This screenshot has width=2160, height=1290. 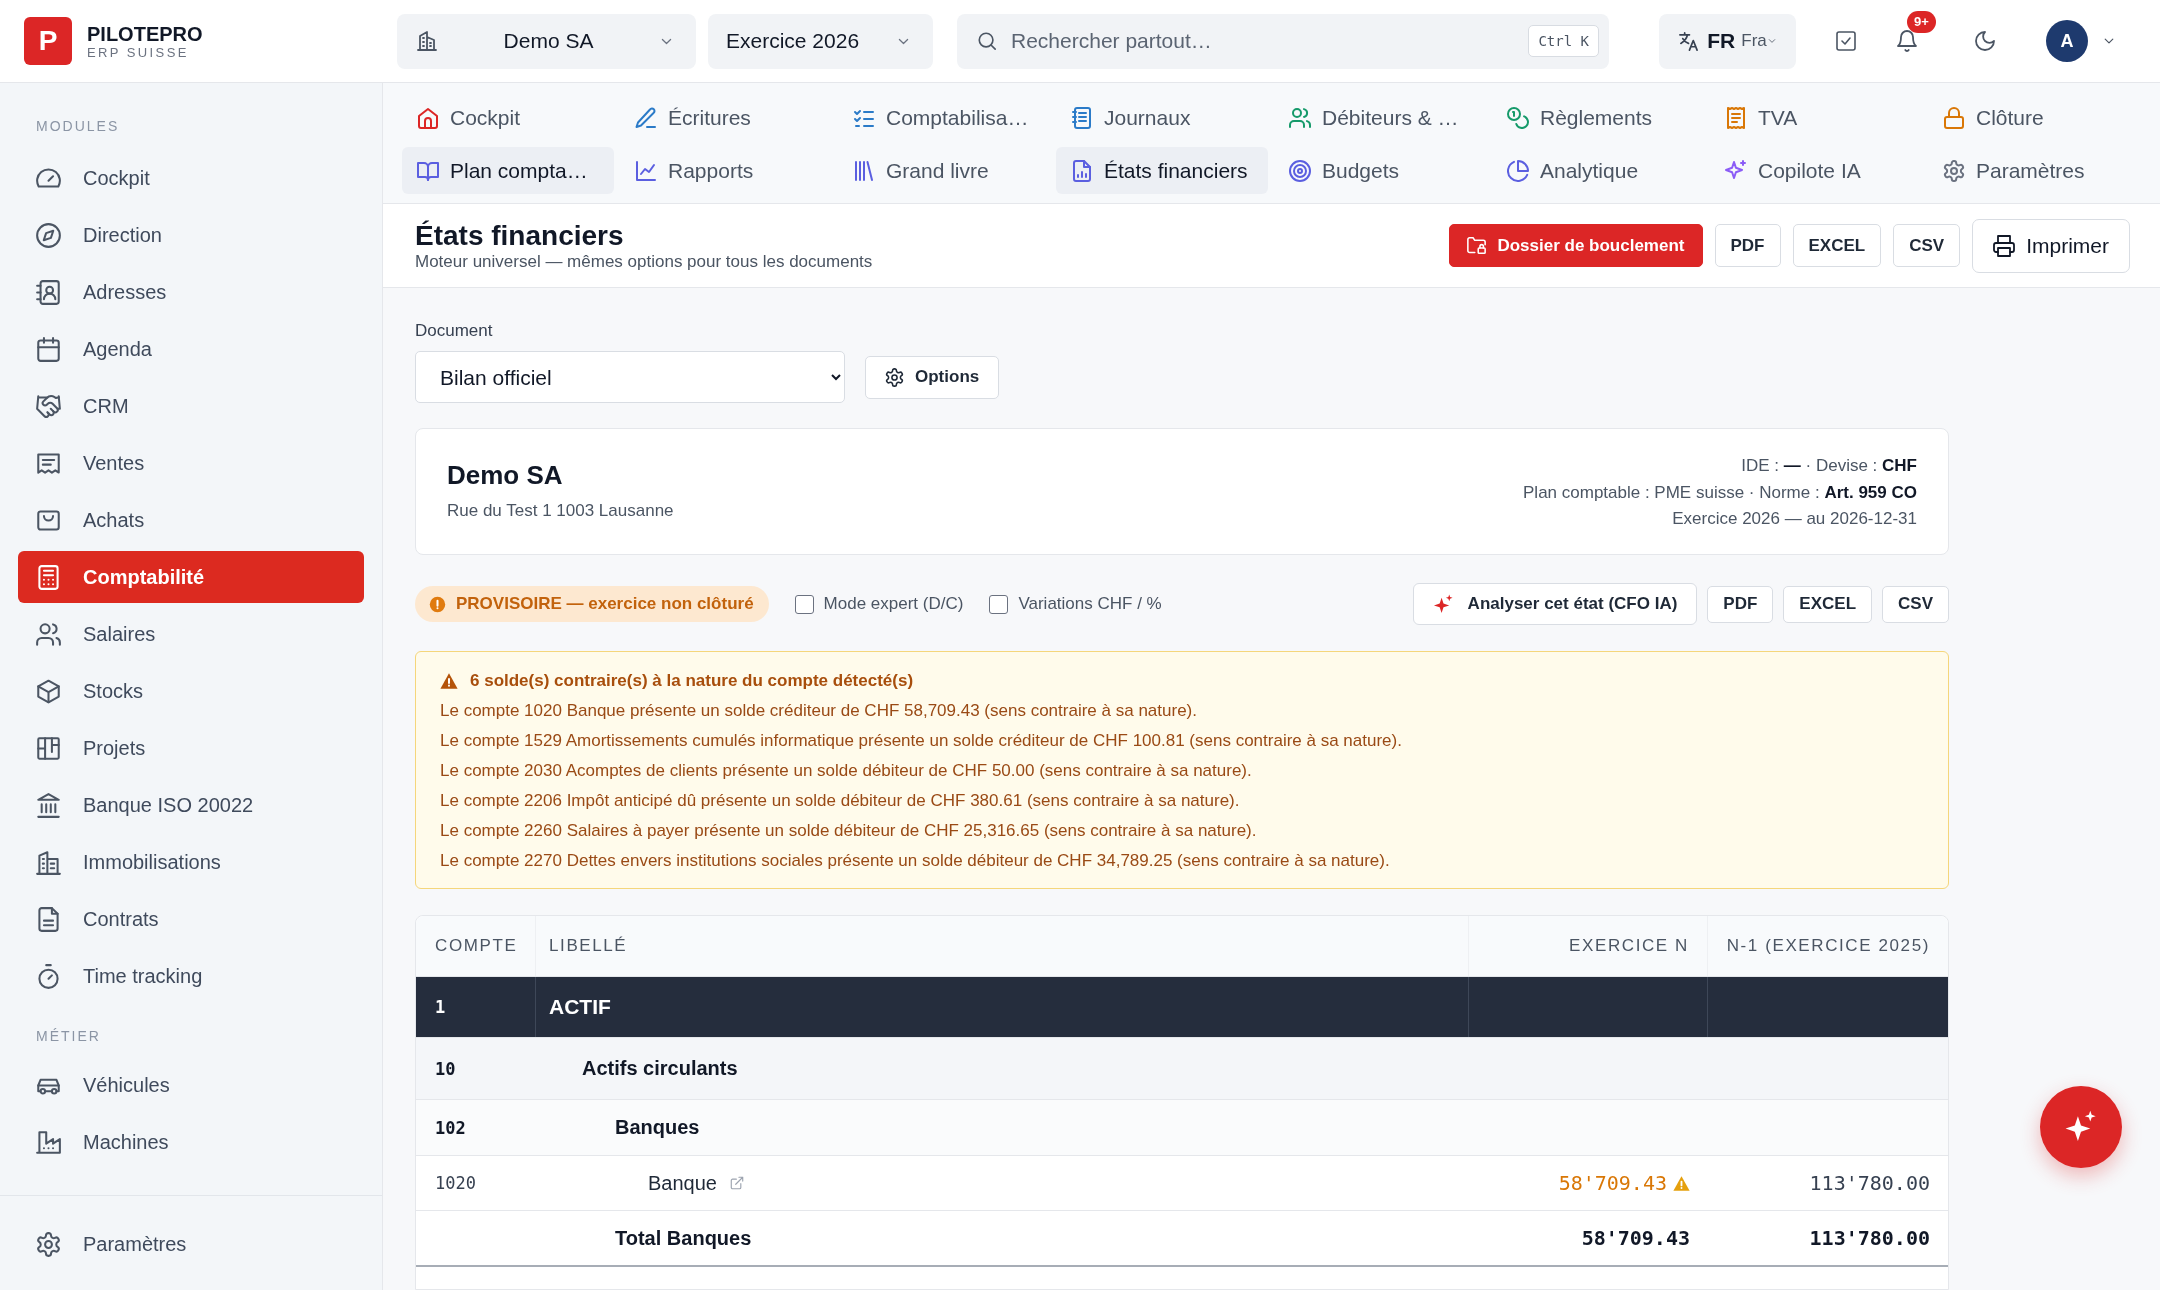 I want to click on moon-icon, so click(x=1985, y=41).